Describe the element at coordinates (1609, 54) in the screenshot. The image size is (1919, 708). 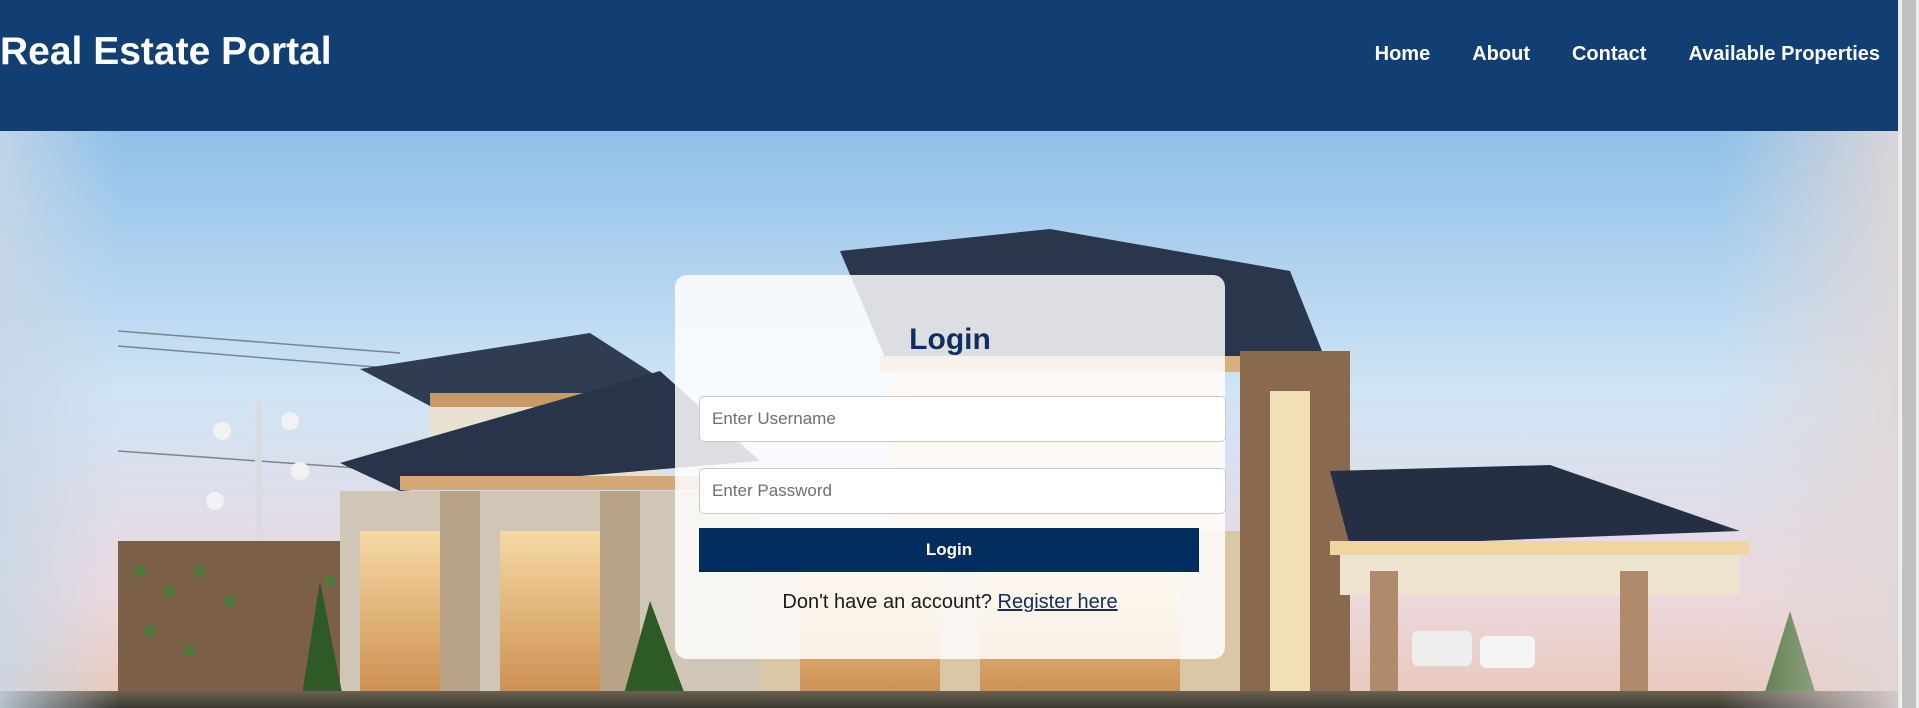
I see `nav-contact-link: Contact` at that location.